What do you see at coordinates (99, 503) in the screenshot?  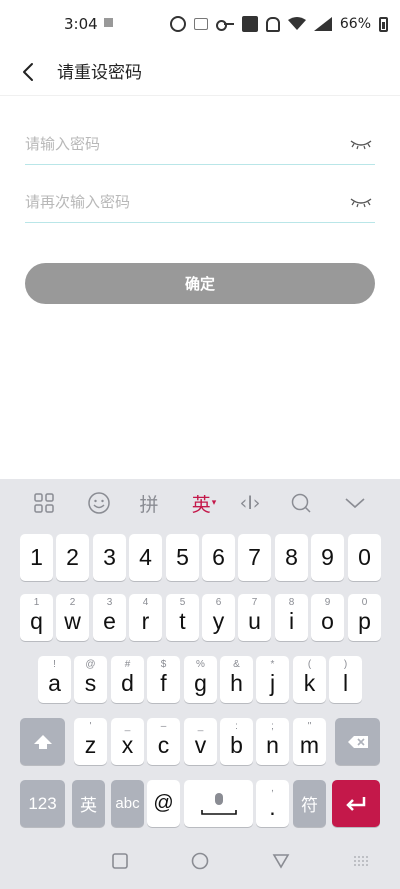 I see `emoji-icon` at bounding box center [99, 503].